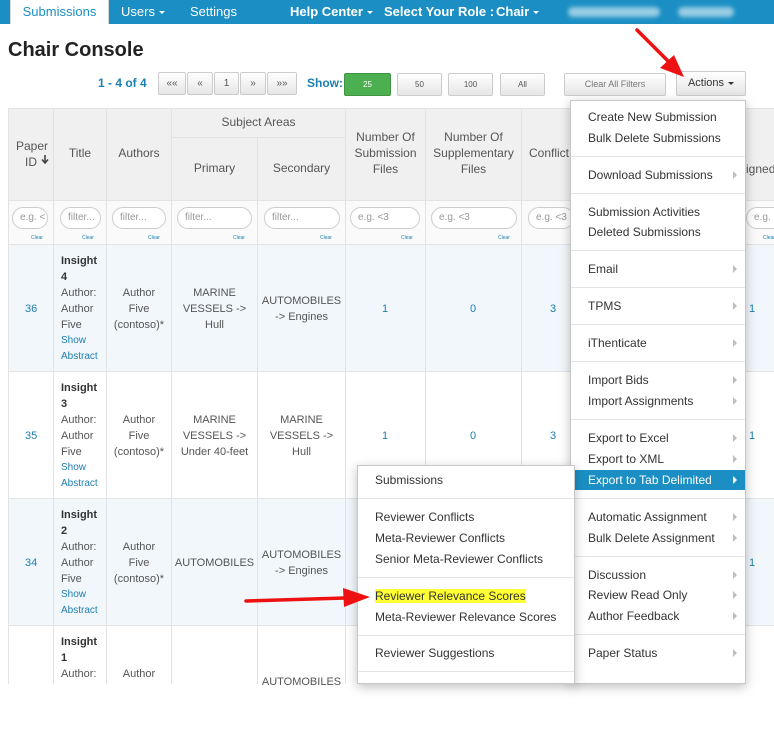  Describe the element at coordinates (31, 436) in the screenshot. I see `paper-id-link: 35` at that location.